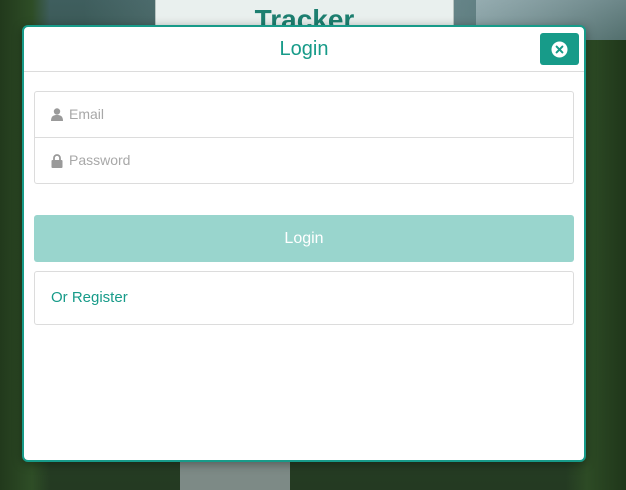  Describe the element at coordinates (304, 298) in the screenshot. I see `register-box: Or Register` at that location.